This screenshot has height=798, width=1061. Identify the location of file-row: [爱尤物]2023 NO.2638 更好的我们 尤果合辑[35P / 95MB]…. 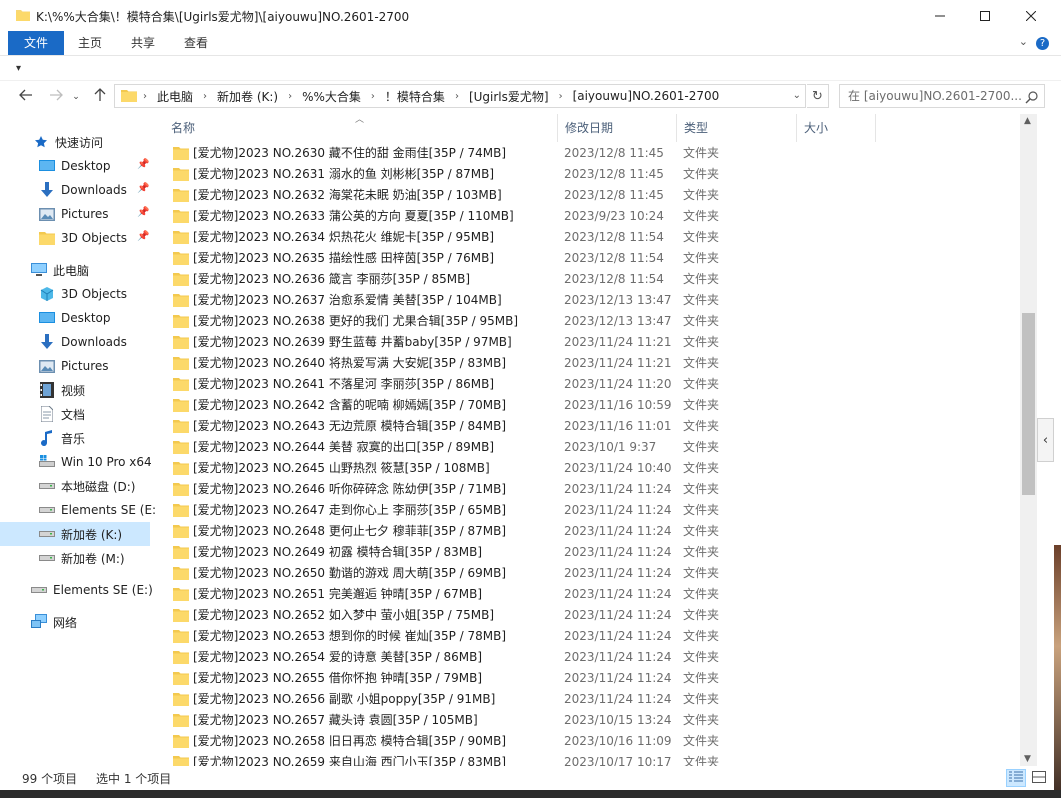
(517, 320).